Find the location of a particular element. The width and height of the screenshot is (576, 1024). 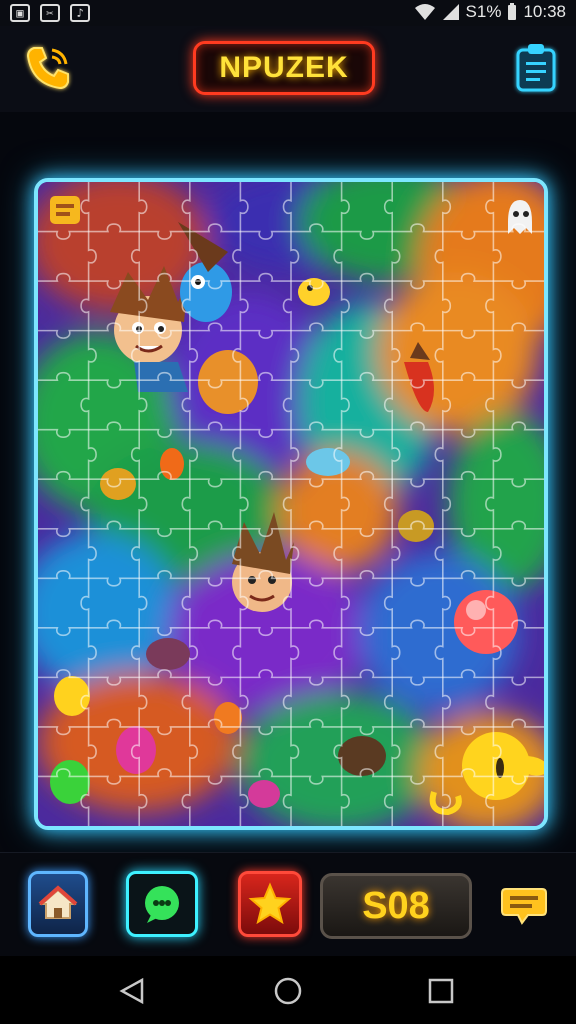

phone-icon is located at coordinates (47, 68).